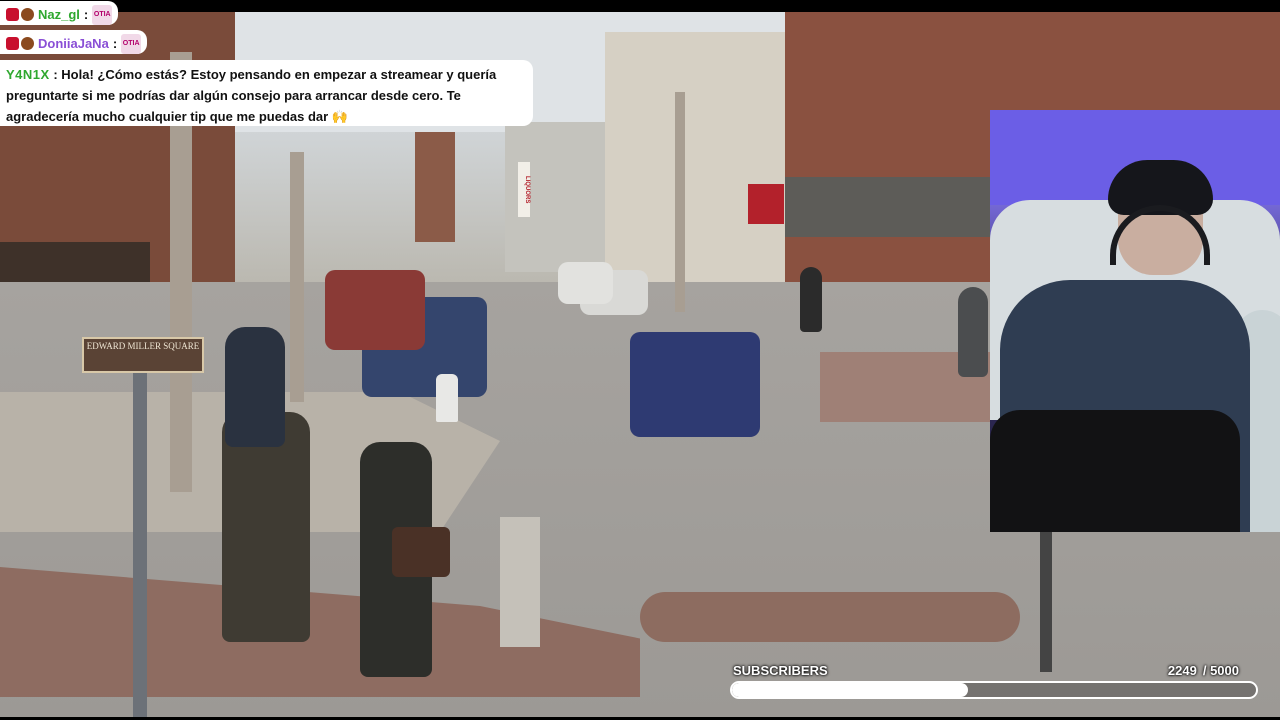 This screenshot has width=1280, height=720. I want to click on subscribers-progress-fill, so click(850, 690).